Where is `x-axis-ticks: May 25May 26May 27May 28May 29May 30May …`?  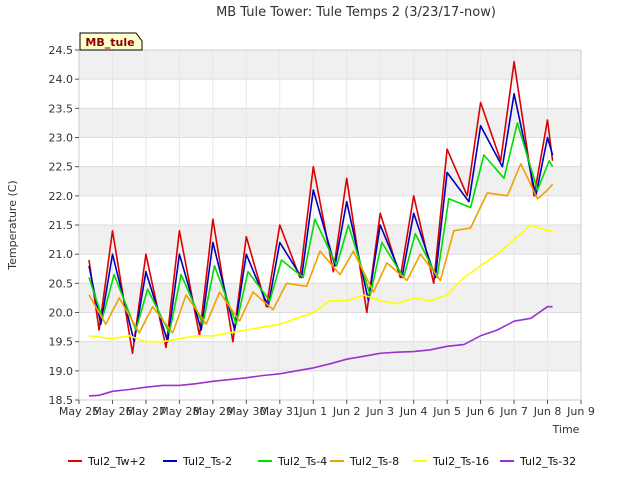 x-axis-ticks: May 25May 26May 27May 28May 29May 30May … is located at coordinates (327, 409).